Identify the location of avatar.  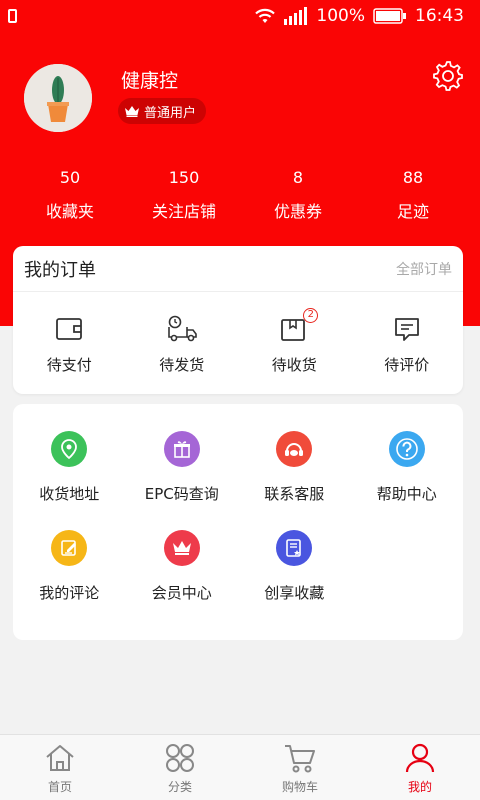
(58, 98).